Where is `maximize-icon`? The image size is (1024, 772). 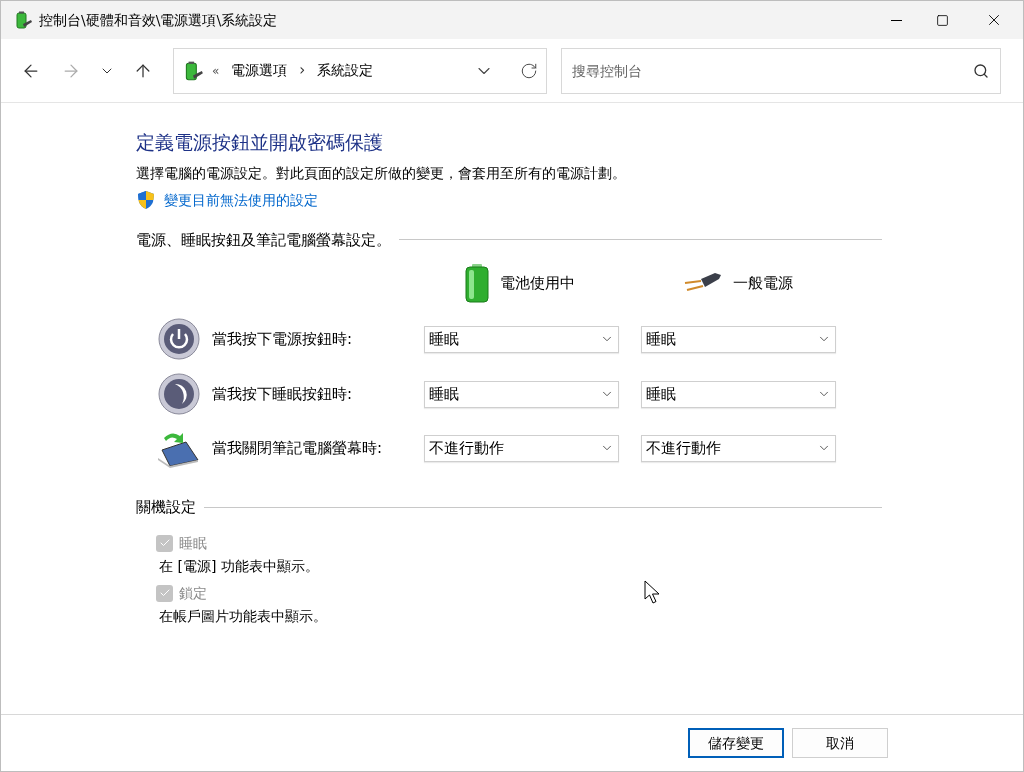
maximize-icon is located at coordinates (942, 20).